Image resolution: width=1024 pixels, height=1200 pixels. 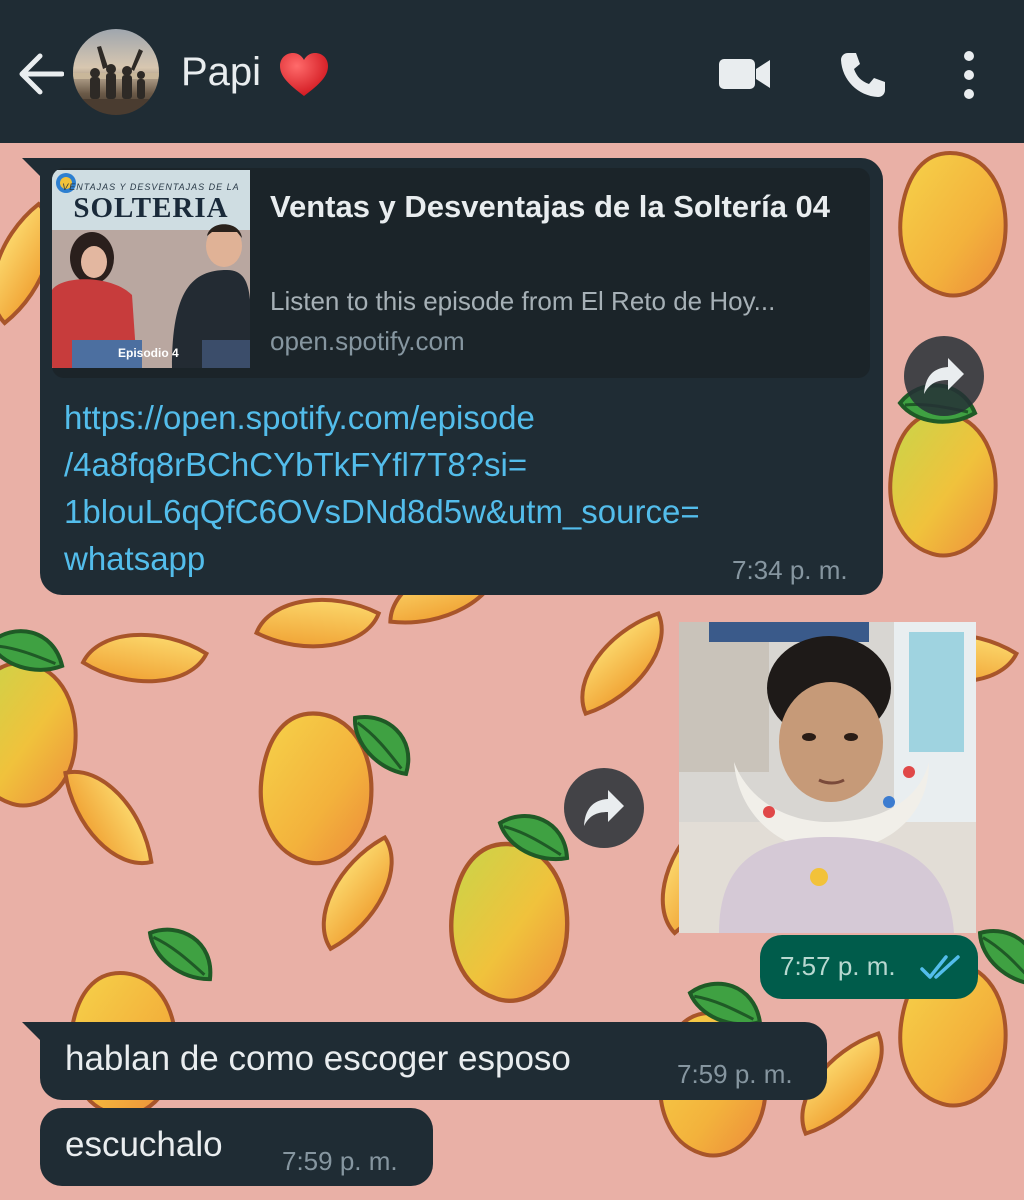 I want to click on message-timestamp: 7:34 p. m., so click(x=790, y=570).